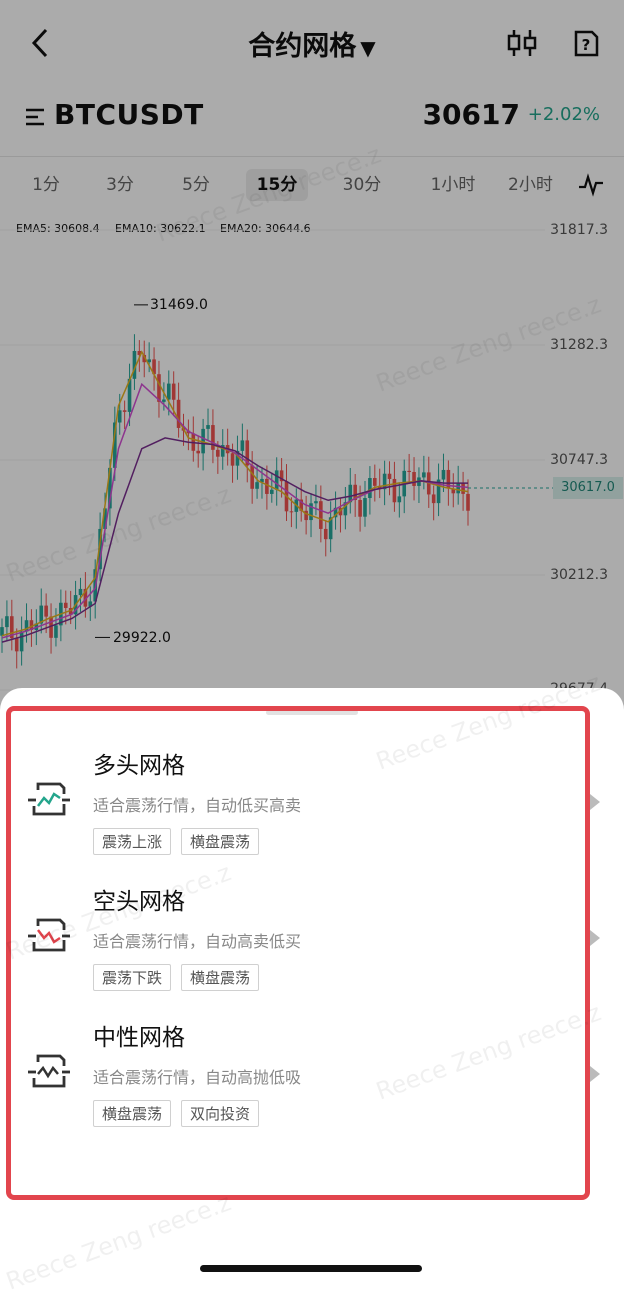 The image size is (624, 1296). Describe the element at coordinates (118, 1242) in the screenshot. I see `watermark: Reece Zeng reece.z` at that location.